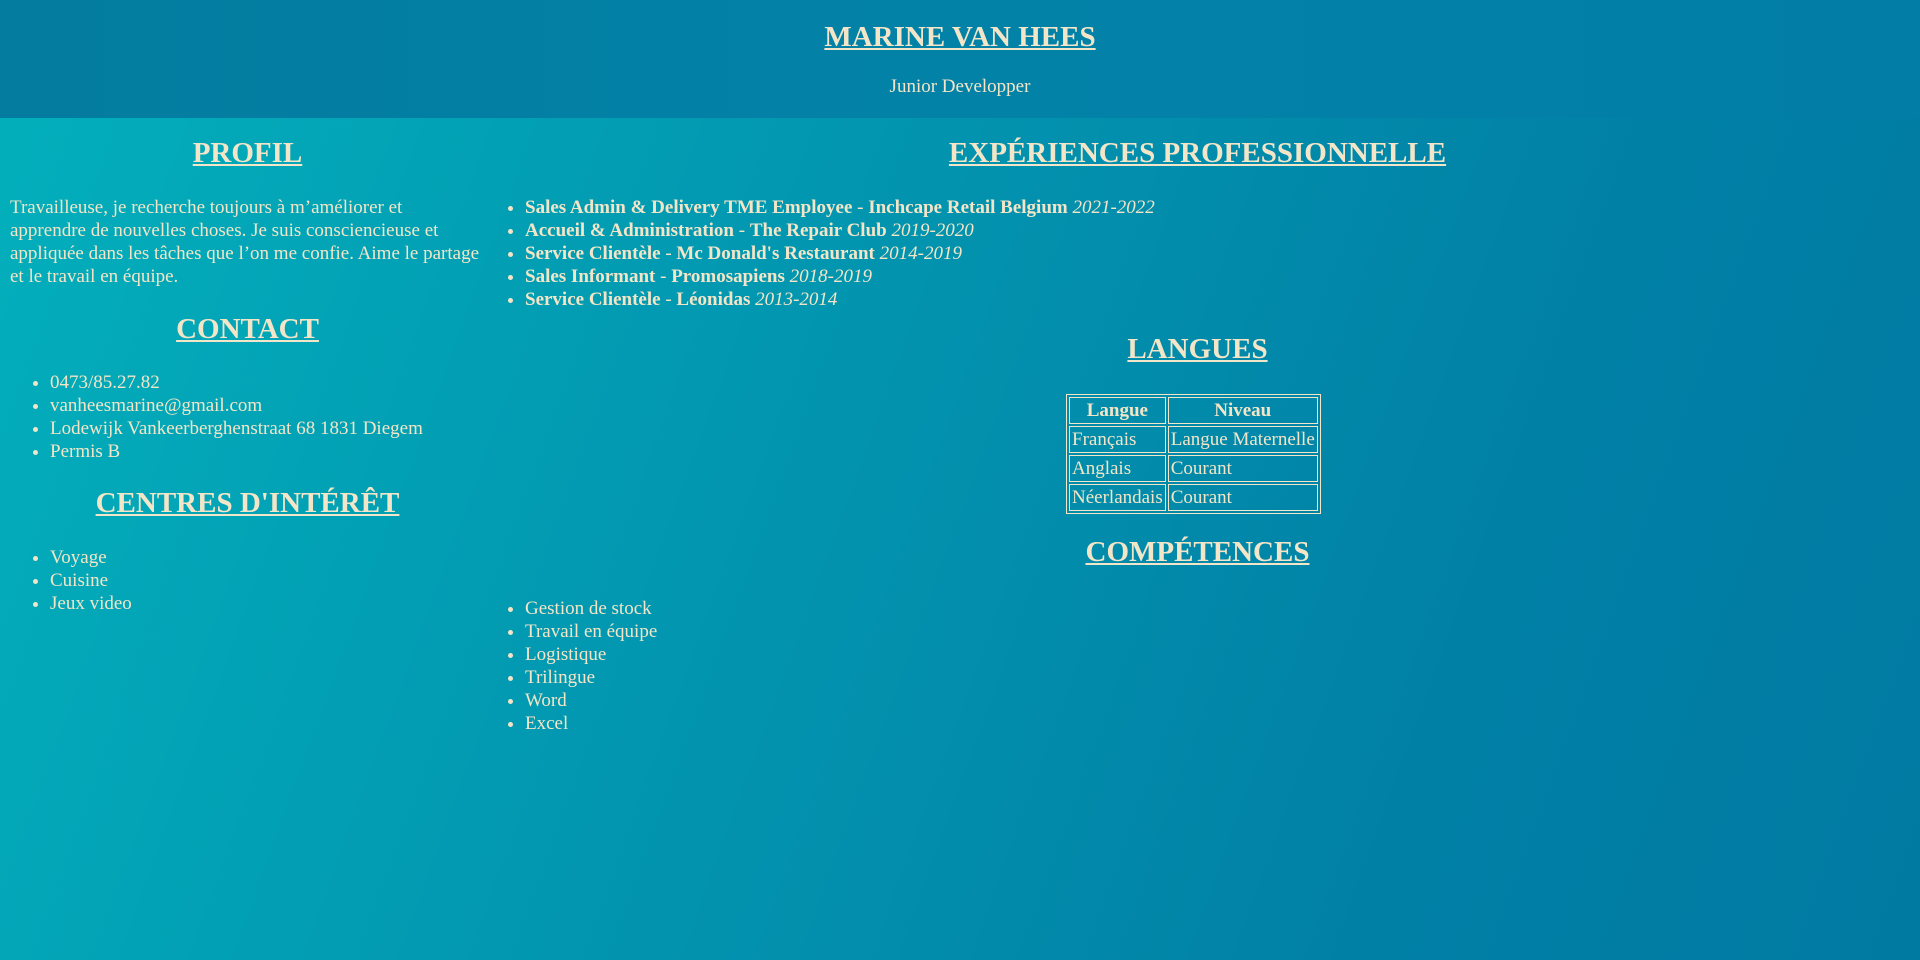 The width and height of the screenshot is (1920, 960). Describe the element at coordinates (1197, 153) in the screenshot. I see `experiences-heading: EXPÉRIENCES PROFESSIONNELLE` at that location.